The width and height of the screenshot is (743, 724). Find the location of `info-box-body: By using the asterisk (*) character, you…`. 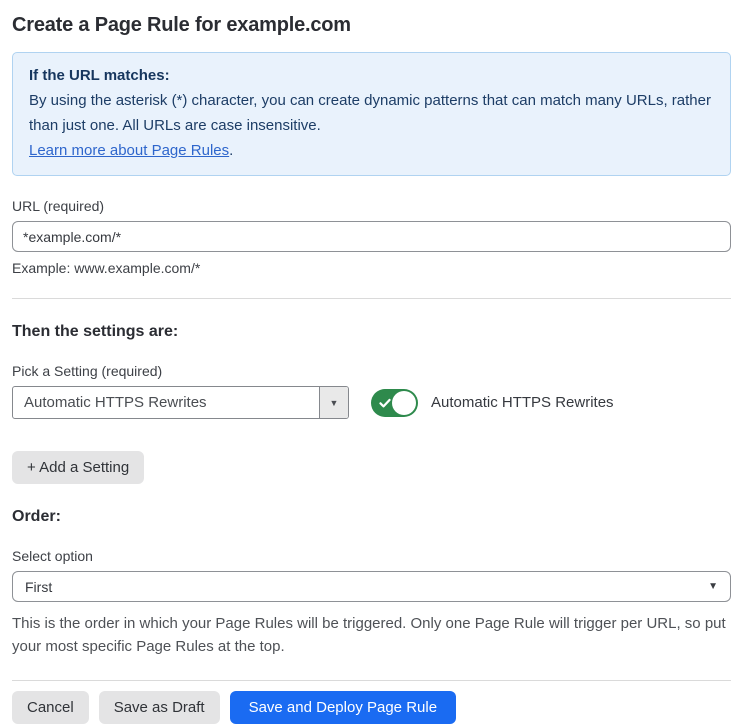

info-box-body: By using the asterisk (*) character, you… is located at coordinates (370, 113).